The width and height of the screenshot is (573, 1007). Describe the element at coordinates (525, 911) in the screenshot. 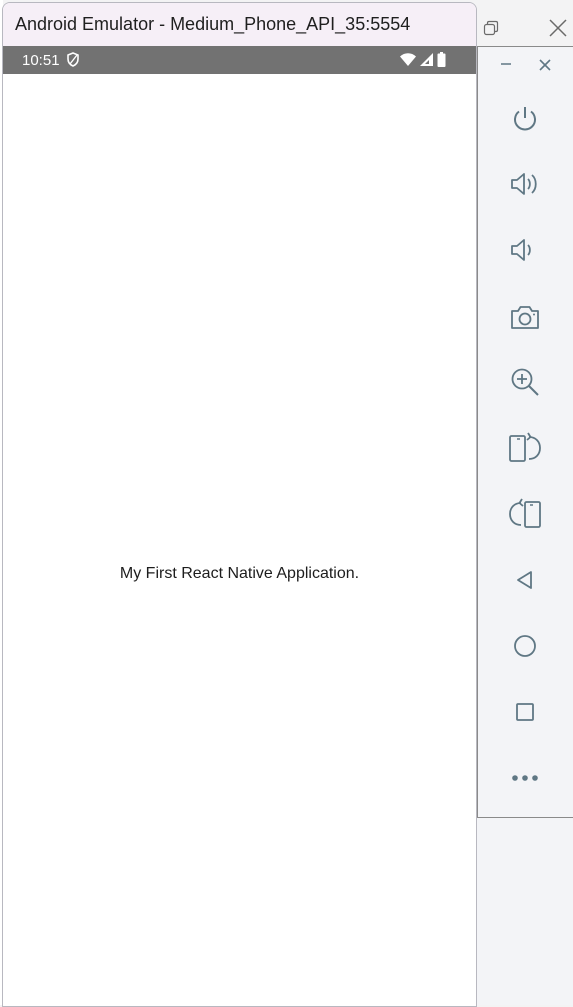

I see `desktop-area` at that location.